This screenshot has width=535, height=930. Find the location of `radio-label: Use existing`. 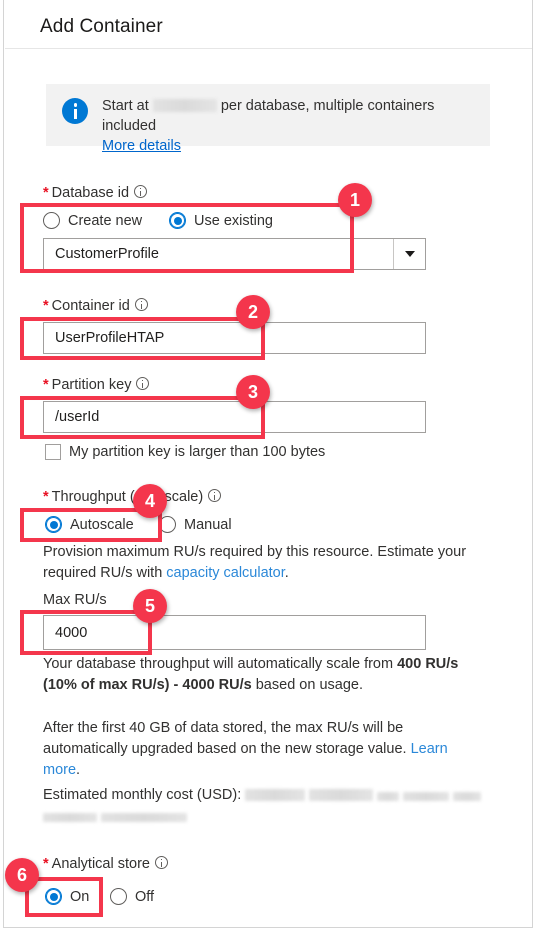

radio-label: Use existing is located at coordinates (233, 220).